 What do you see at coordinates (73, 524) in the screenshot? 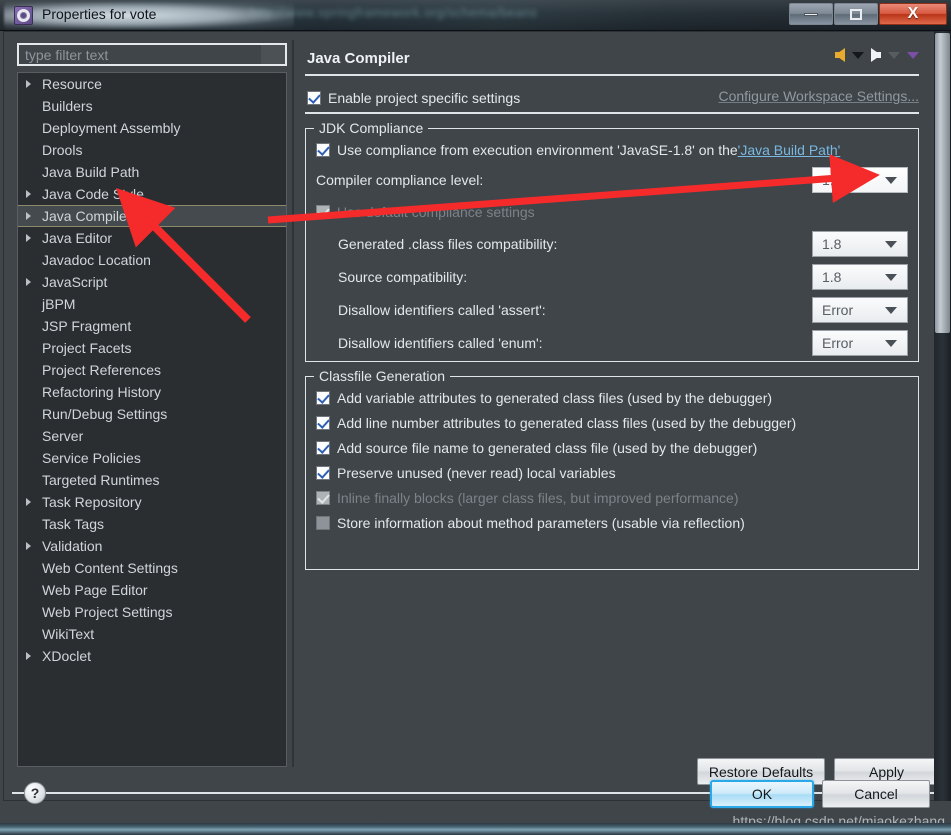
I see `sidebar-item-label: Task Tags` at bounding box center [73, 524].